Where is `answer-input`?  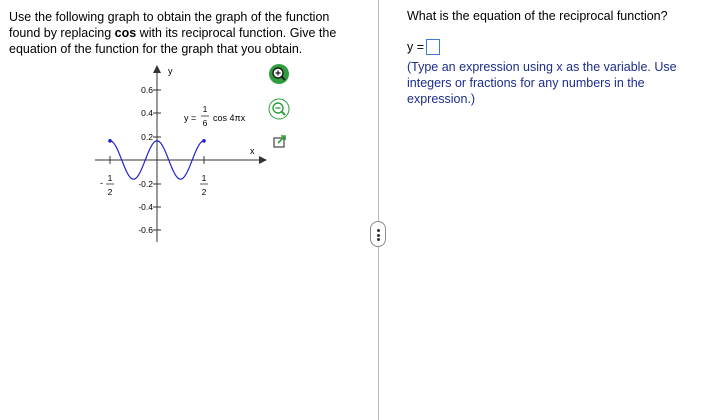
answer-input is located at coordinates (433, 47).